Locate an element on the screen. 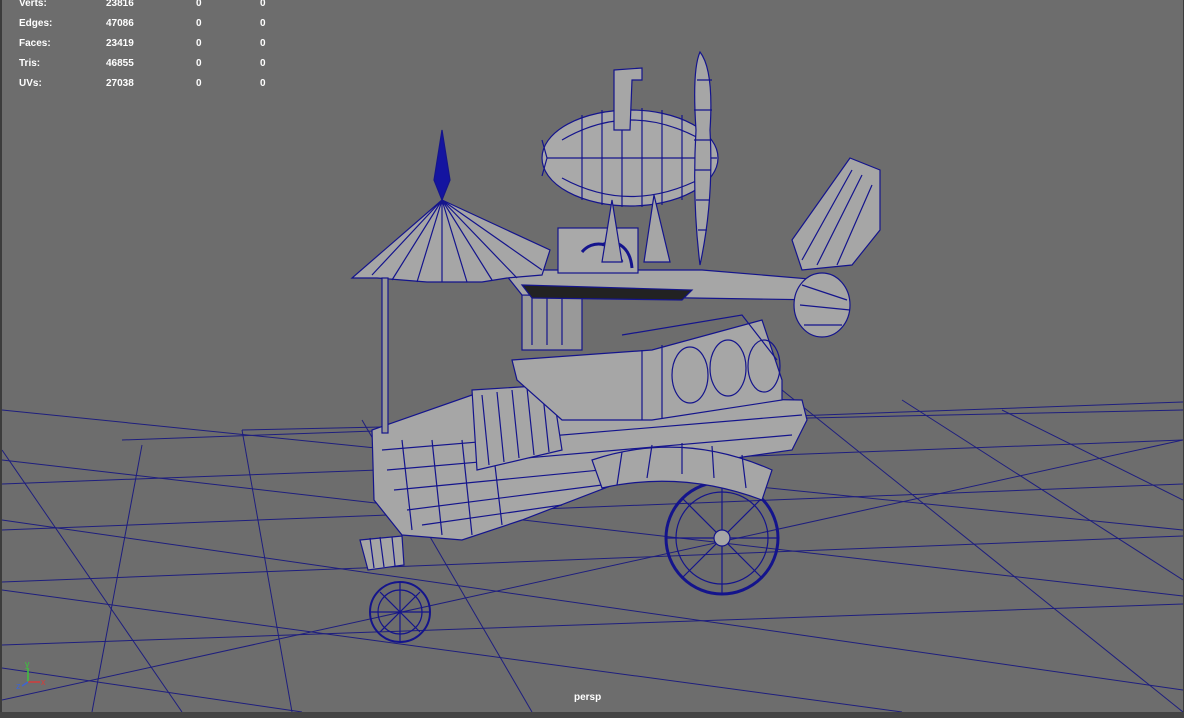 This screenshot has width=1184, height=718. hud-value: 47086 is located at coordinates (120, 23).